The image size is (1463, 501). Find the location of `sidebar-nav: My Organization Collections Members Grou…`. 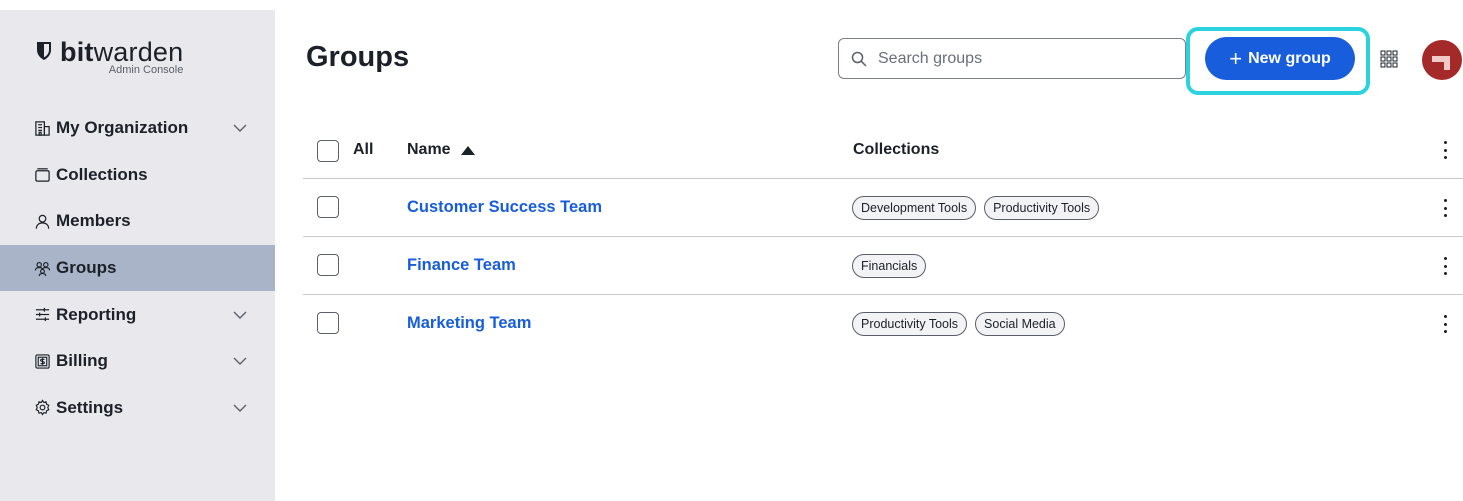

sidebar-nav: My Organization Collections Members Grou… is located at coordinates (137, 268).